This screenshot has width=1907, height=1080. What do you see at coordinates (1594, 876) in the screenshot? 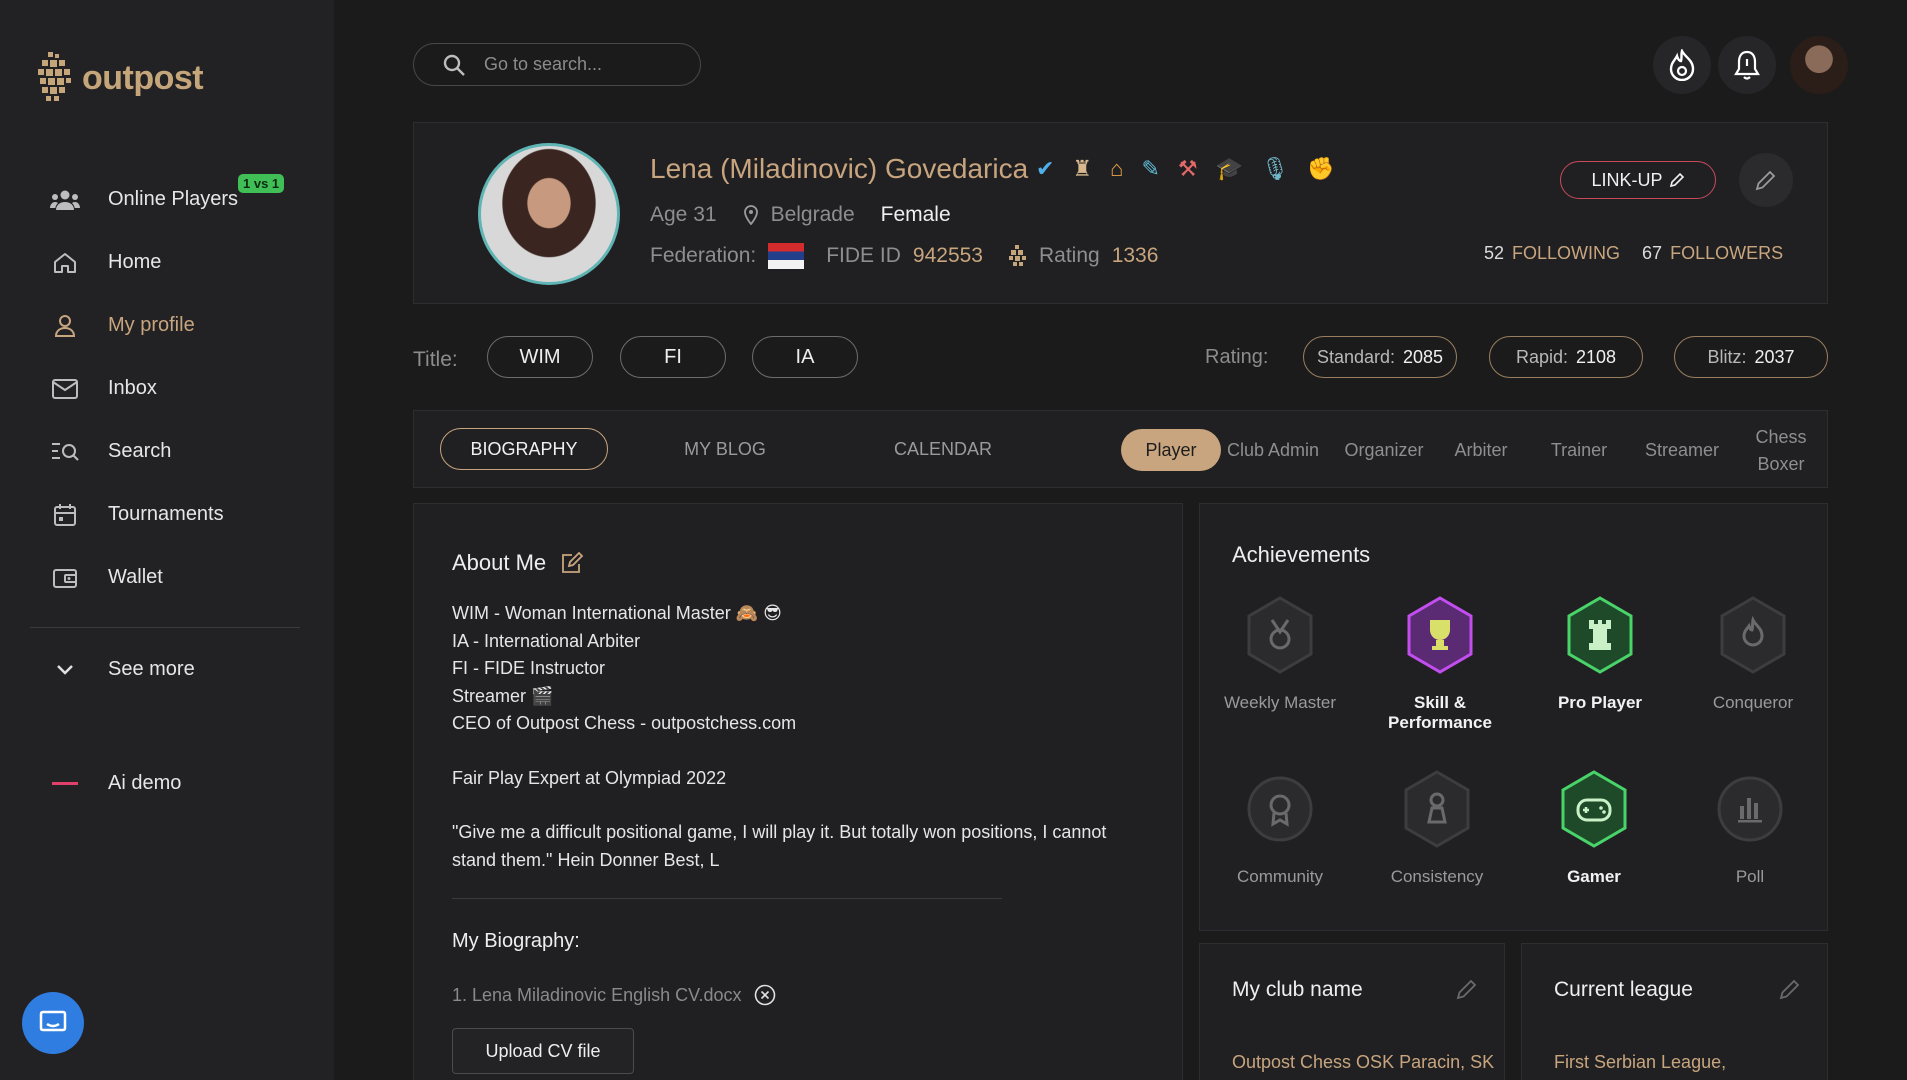
I see `achievement-label: Gamer` at bounding box center [1594, 876].